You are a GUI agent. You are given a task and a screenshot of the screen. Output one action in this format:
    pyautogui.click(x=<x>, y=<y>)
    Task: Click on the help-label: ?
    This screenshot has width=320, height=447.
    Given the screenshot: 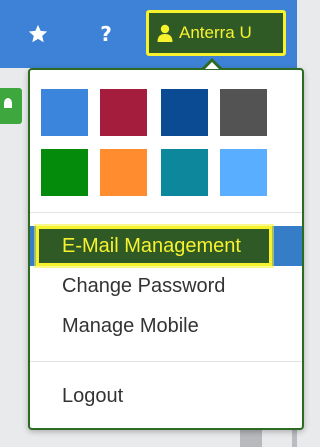 What is the action you would take?
    pyautogui.click(x=106, y=34)
    